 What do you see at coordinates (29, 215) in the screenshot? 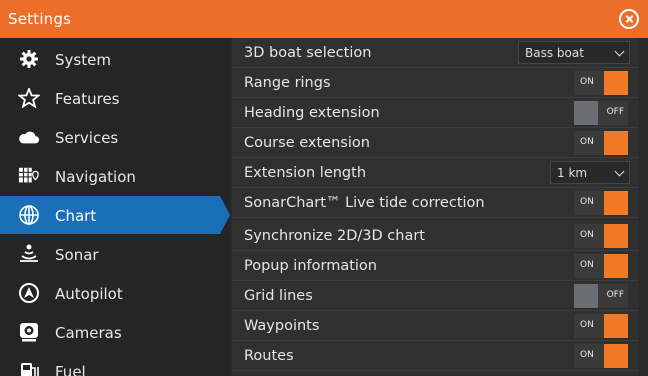
I see `globe-icon` at bounding box center [29, 215].